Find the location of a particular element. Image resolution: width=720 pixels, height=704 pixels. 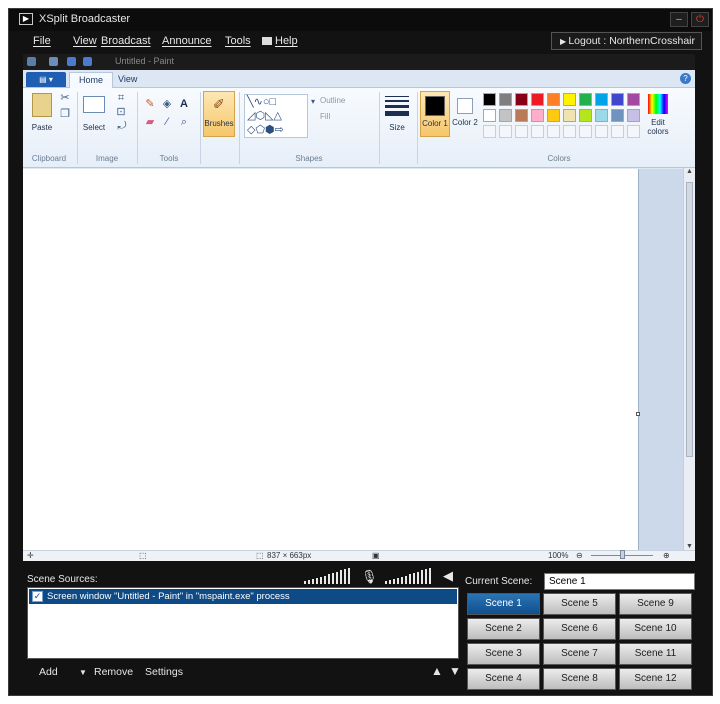

current-scene-field: Scene 1 is located at coordinates (619, 581).